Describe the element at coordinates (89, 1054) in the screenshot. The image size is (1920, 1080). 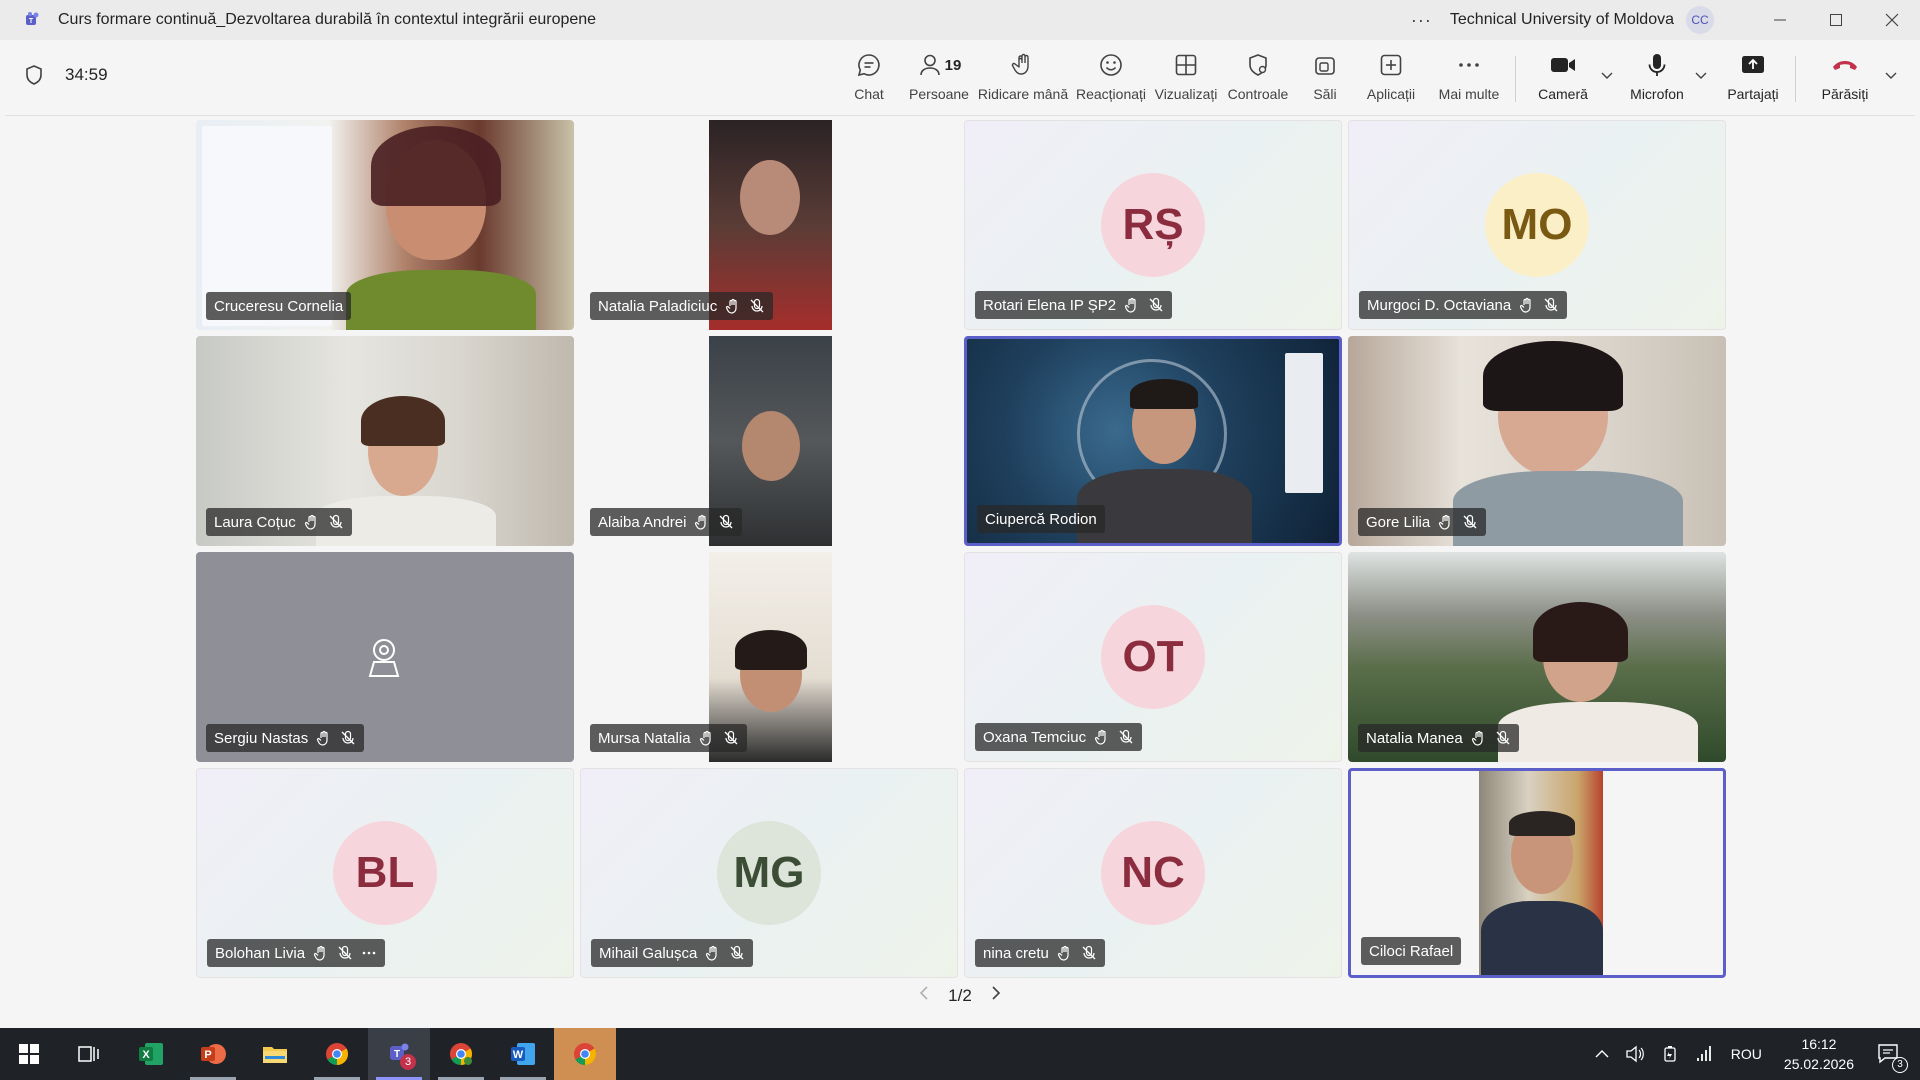
I see `task-view-button` at that location.